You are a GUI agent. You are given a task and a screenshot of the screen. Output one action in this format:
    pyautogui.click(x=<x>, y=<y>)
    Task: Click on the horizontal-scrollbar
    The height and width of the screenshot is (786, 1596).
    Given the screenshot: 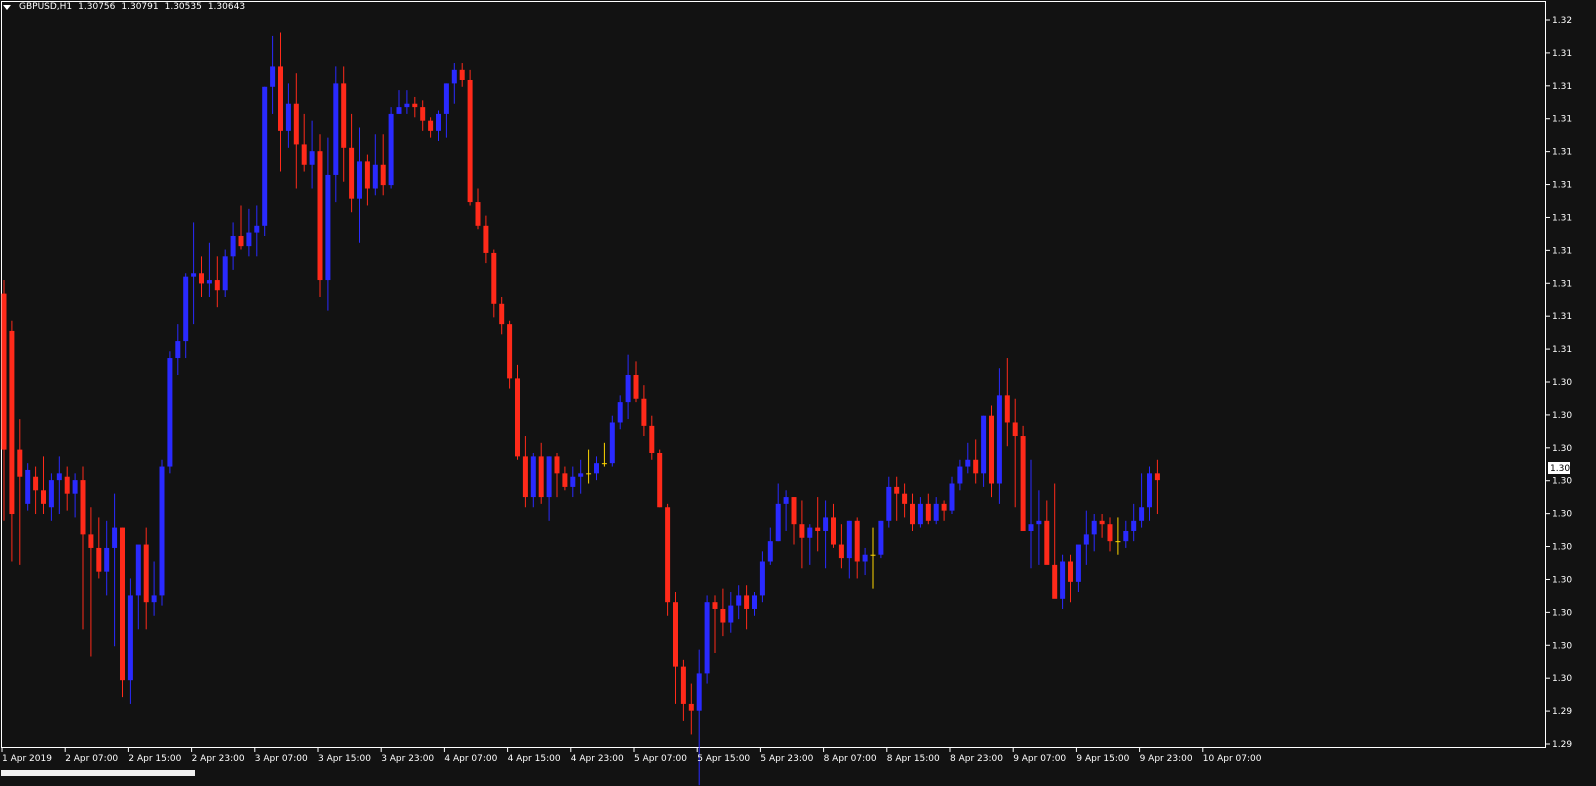 What is the action you would take?
    pyautogui.click(x=98, y=773)
    